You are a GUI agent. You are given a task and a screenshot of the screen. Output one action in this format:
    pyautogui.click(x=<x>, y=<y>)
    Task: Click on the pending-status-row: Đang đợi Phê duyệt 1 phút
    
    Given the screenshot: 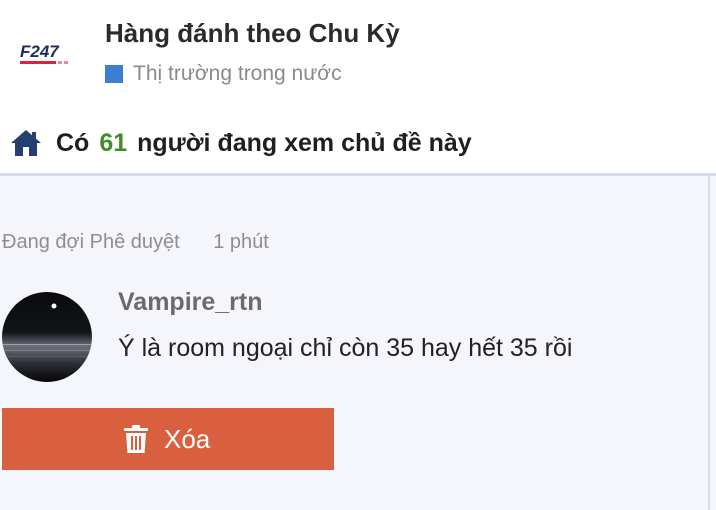 What is the action you would take?
    pyautogui.click(x=135, y=242)
    